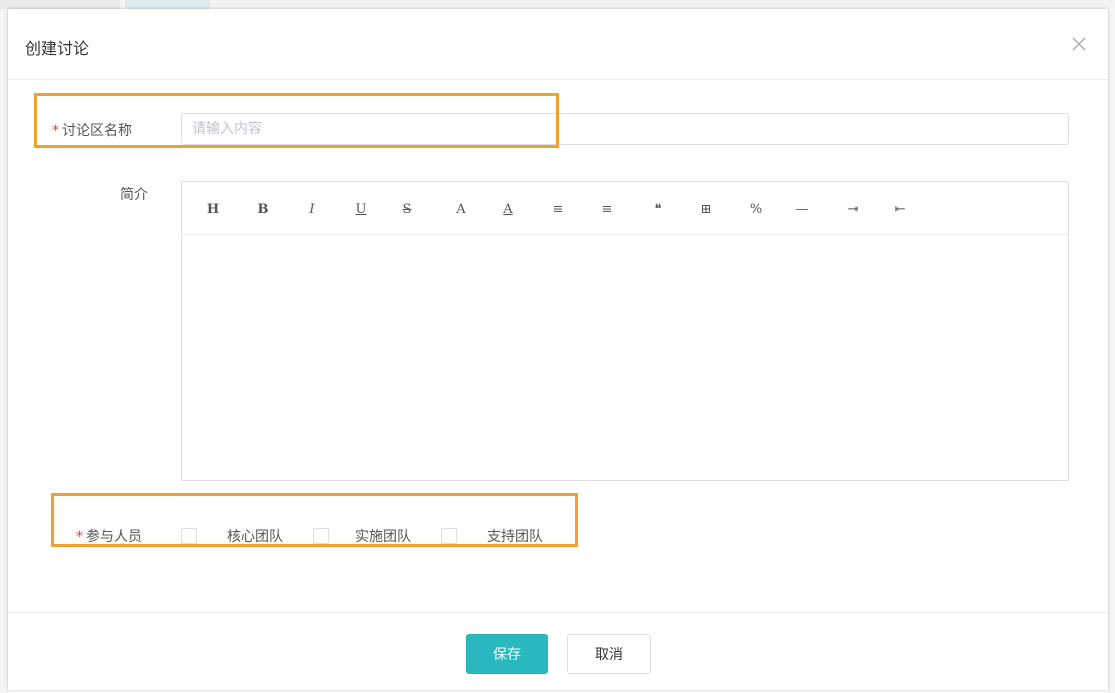 The height and width of the screenshot is (693, 1115). Describe the element at coordinates (508, 209) in the screenshot. I see `background-color-icon: A` at that location.